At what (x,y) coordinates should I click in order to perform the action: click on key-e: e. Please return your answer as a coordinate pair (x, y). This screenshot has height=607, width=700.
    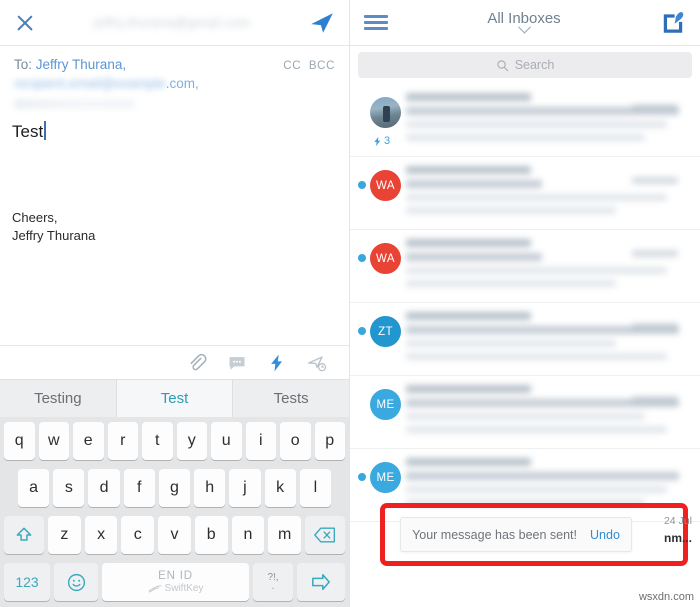
    Looking at the image, I should click on (88, 441).